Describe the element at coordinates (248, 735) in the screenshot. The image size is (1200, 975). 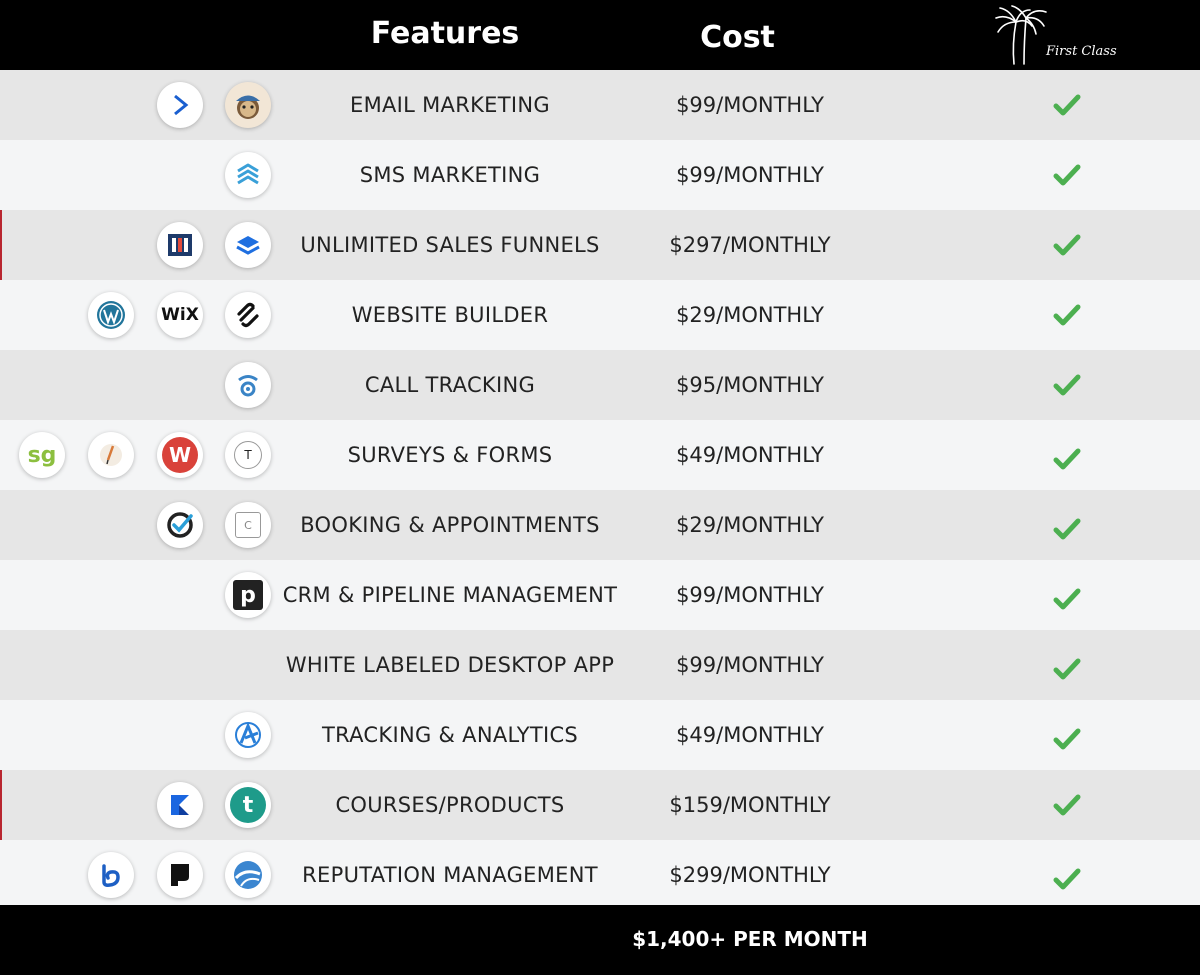
I see `analytics-icon` at that location.